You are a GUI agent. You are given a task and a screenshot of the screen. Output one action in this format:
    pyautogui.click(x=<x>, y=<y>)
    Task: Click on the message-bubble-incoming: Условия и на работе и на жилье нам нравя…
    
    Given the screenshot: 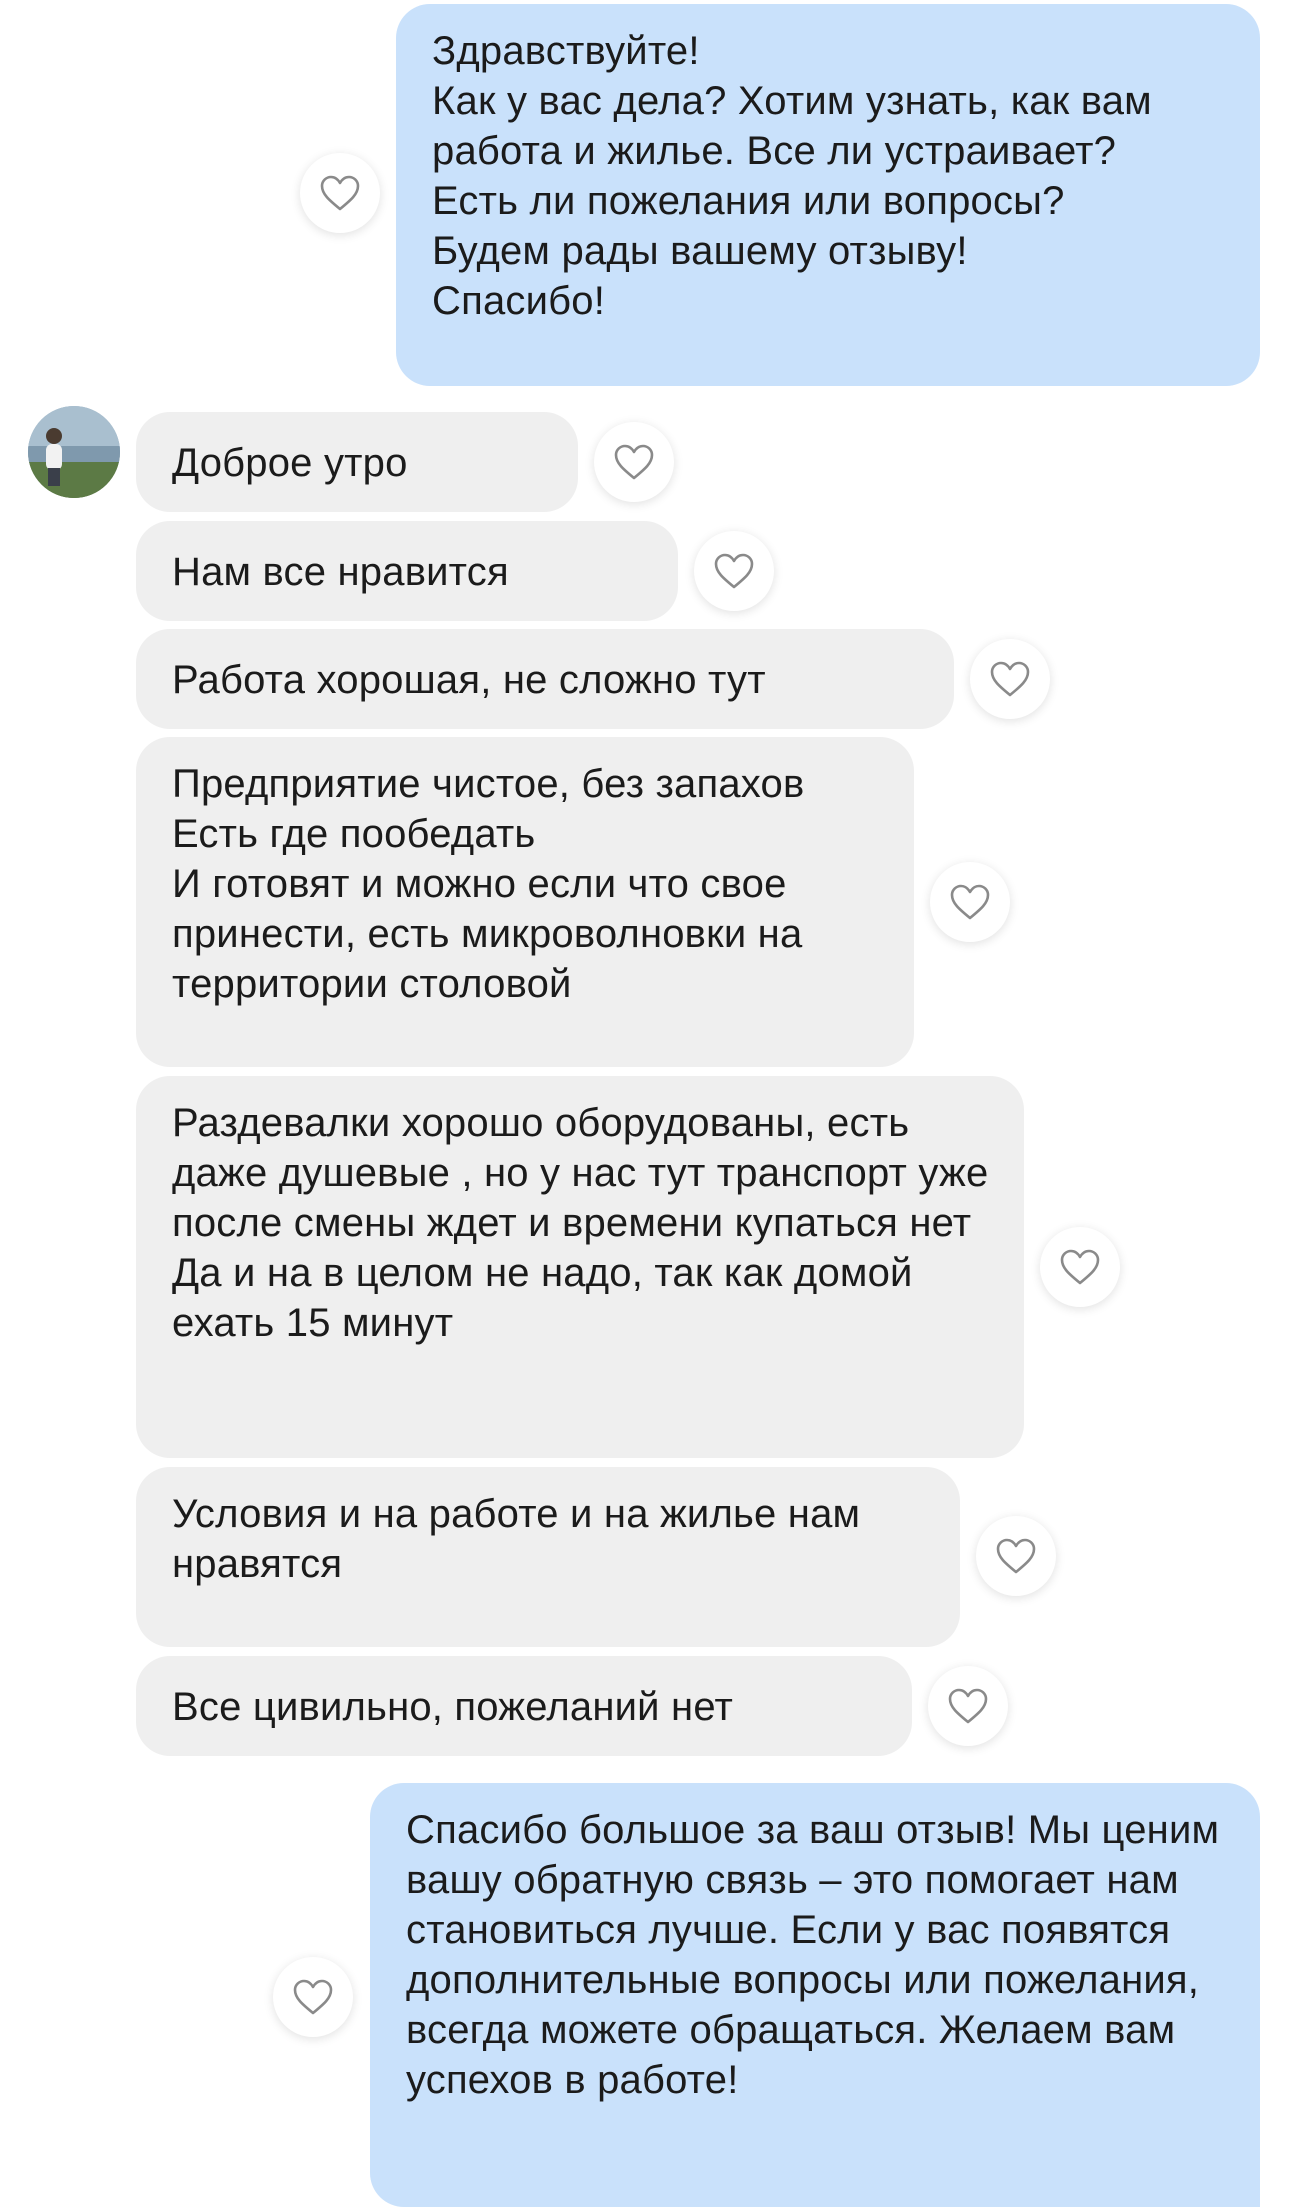 What is the action you would take?
    pyautogui.click(x=548, y=1557)
    